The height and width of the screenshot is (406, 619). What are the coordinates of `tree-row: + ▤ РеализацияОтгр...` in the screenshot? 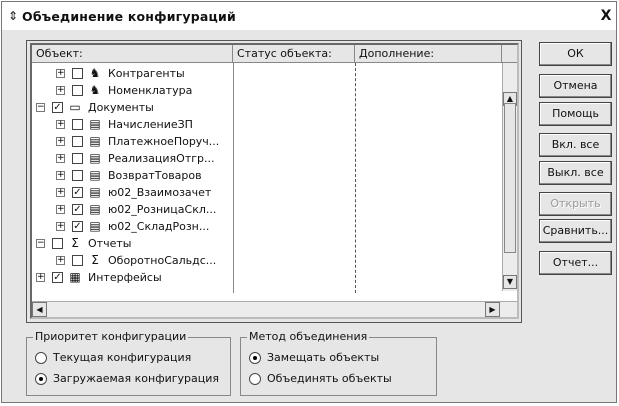 It's located at (267, 158).